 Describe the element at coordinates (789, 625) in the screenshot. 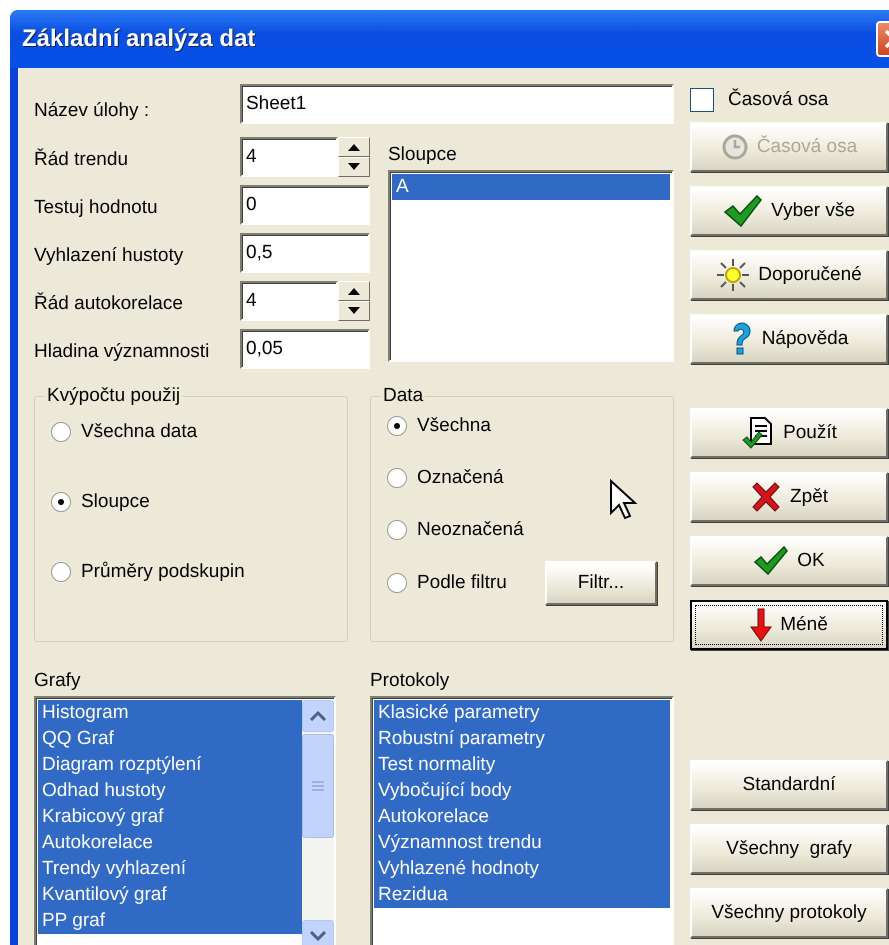

I see `dialog-button: Méně` at that location.